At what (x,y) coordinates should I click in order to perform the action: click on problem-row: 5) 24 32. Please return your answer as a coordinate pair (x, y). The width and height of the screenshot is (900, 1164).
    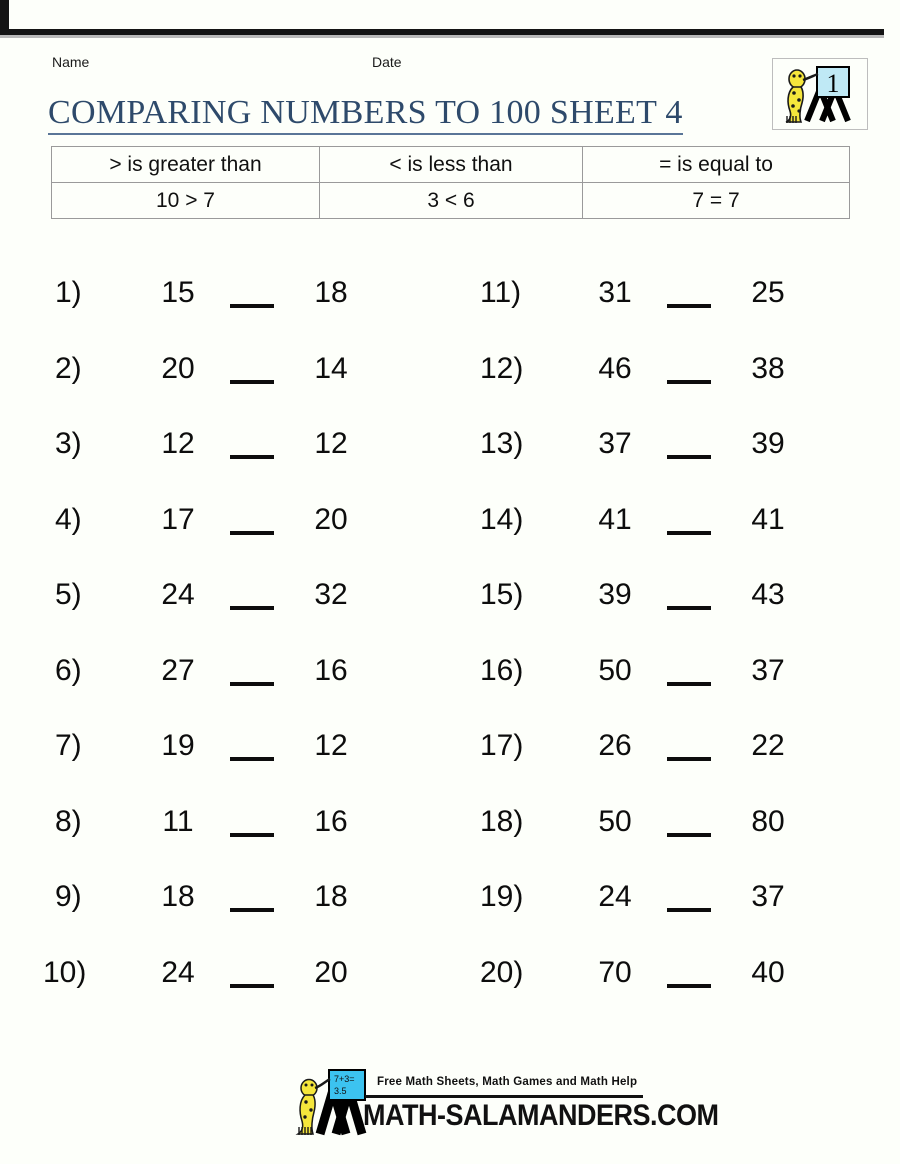
    Looking at the image, I should click on (225, 616).